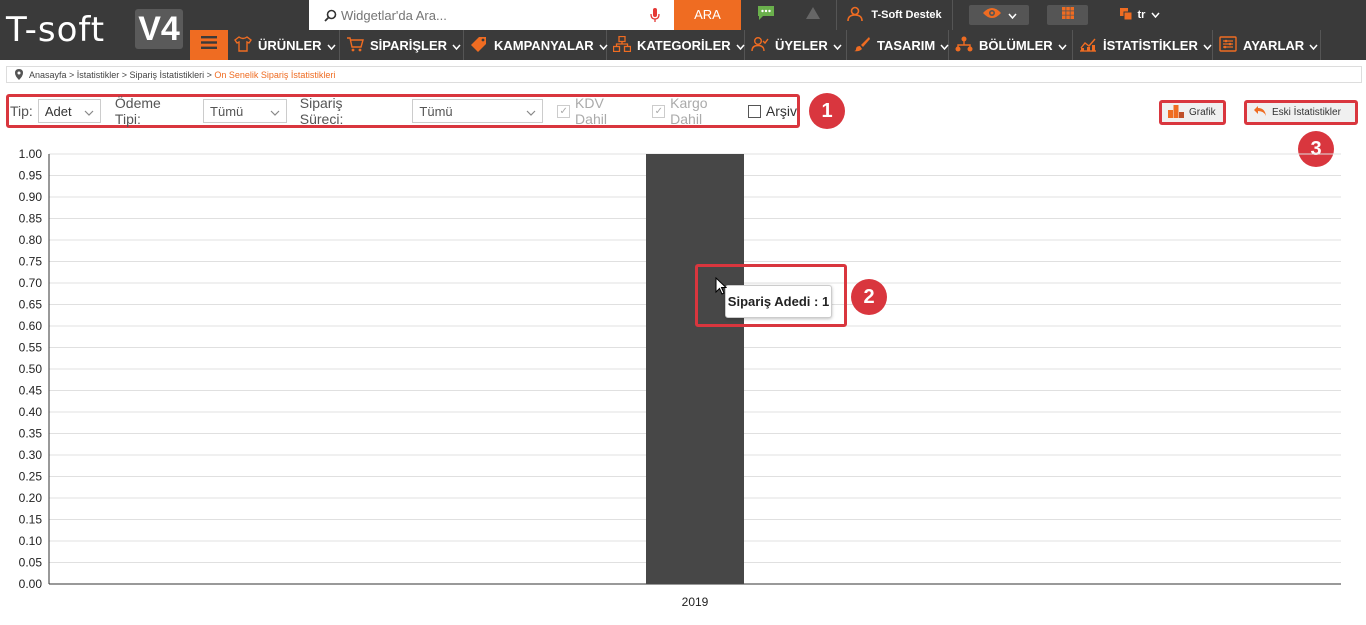 The width and height of the screenshot is (1366, 625). I want to click on eye-icon, so click(992, 15).